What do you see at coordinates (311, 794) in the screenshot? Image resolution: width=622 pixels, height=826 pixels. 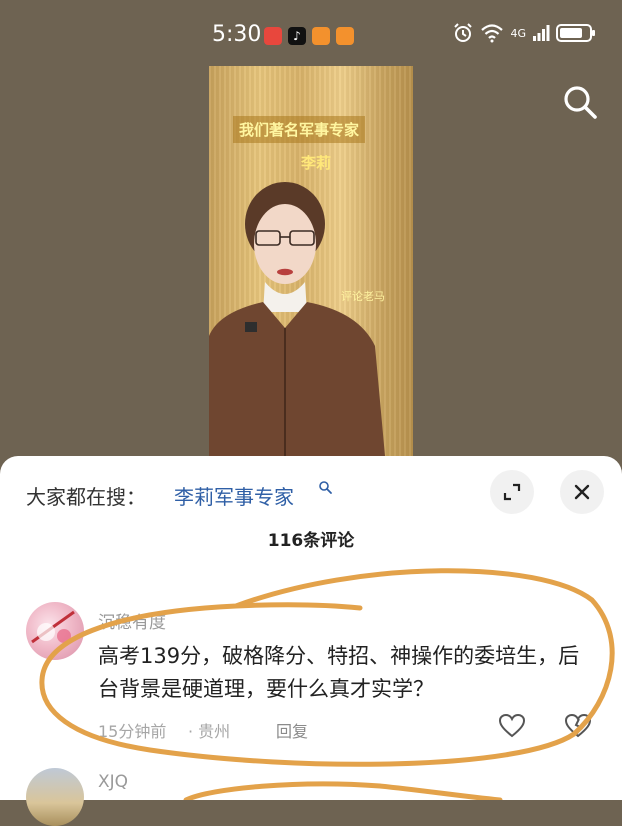 I see `comment-item: XJQ` at bounding box center [311, 794].